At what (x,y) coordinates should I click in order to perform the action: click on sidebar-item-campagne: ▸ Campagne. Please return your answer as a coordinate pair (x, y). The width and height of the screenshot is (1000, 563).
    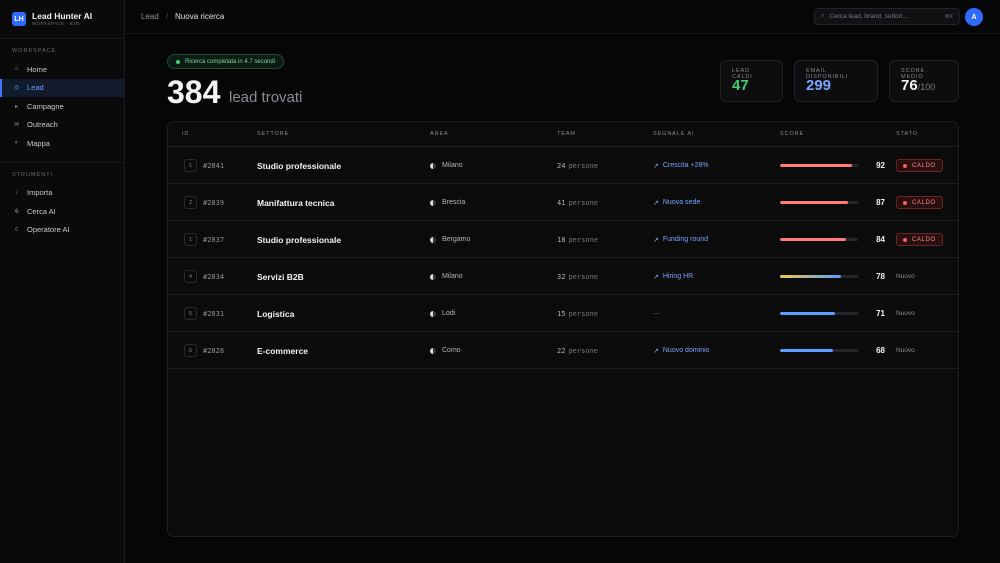
    Looking at the image, I should click on (62, 106).